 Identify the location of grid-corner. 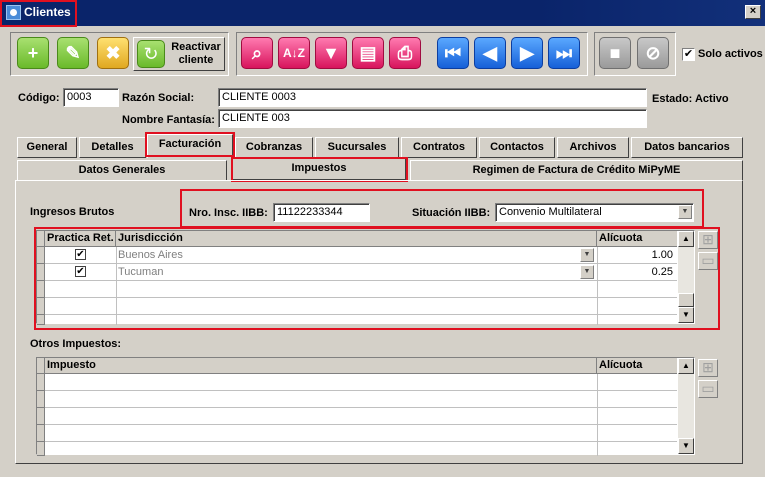
(41, 239).